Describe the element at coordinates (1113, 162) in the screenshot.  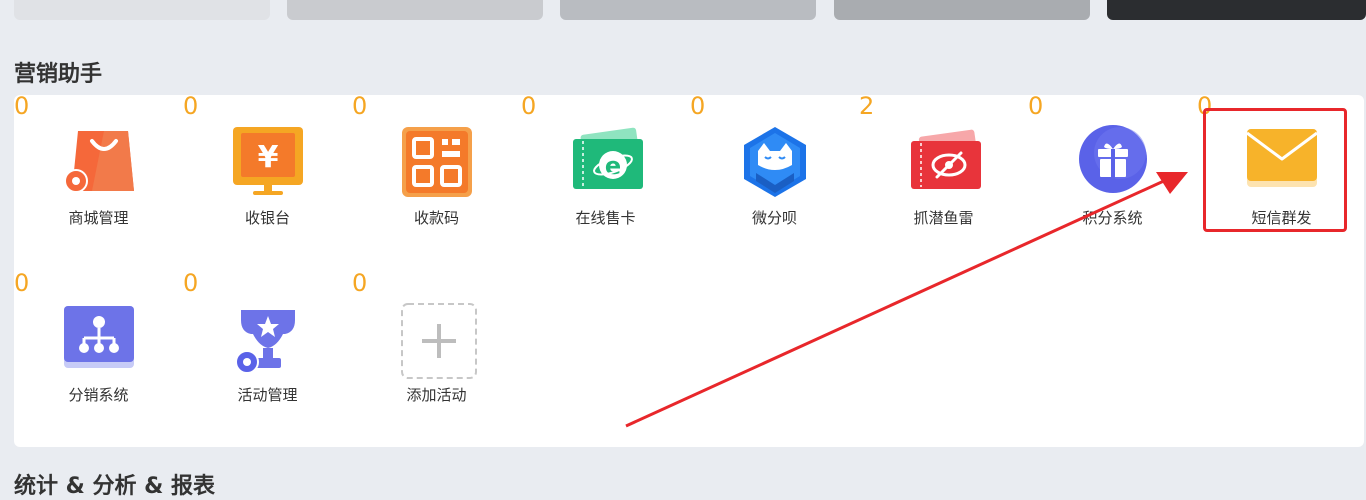
I see `gift-icon` at that location.